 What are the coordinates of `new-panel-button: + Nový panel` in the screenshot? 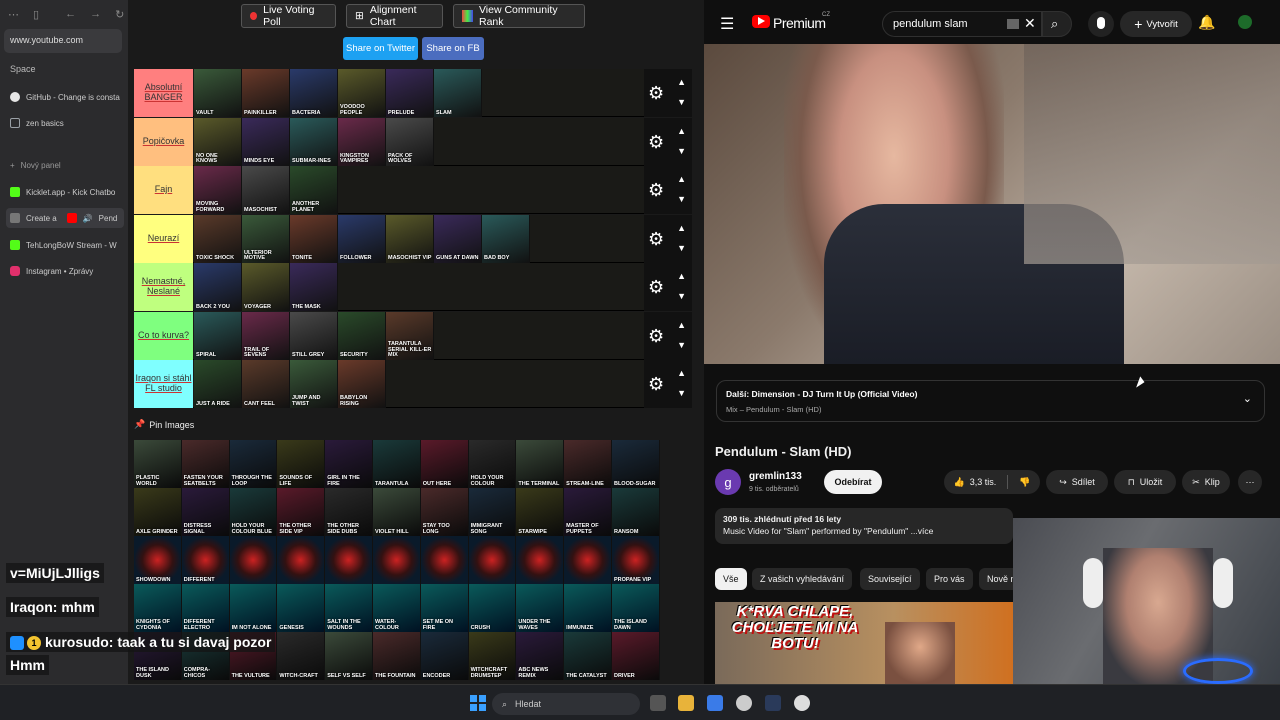 It's located at (65, 165).